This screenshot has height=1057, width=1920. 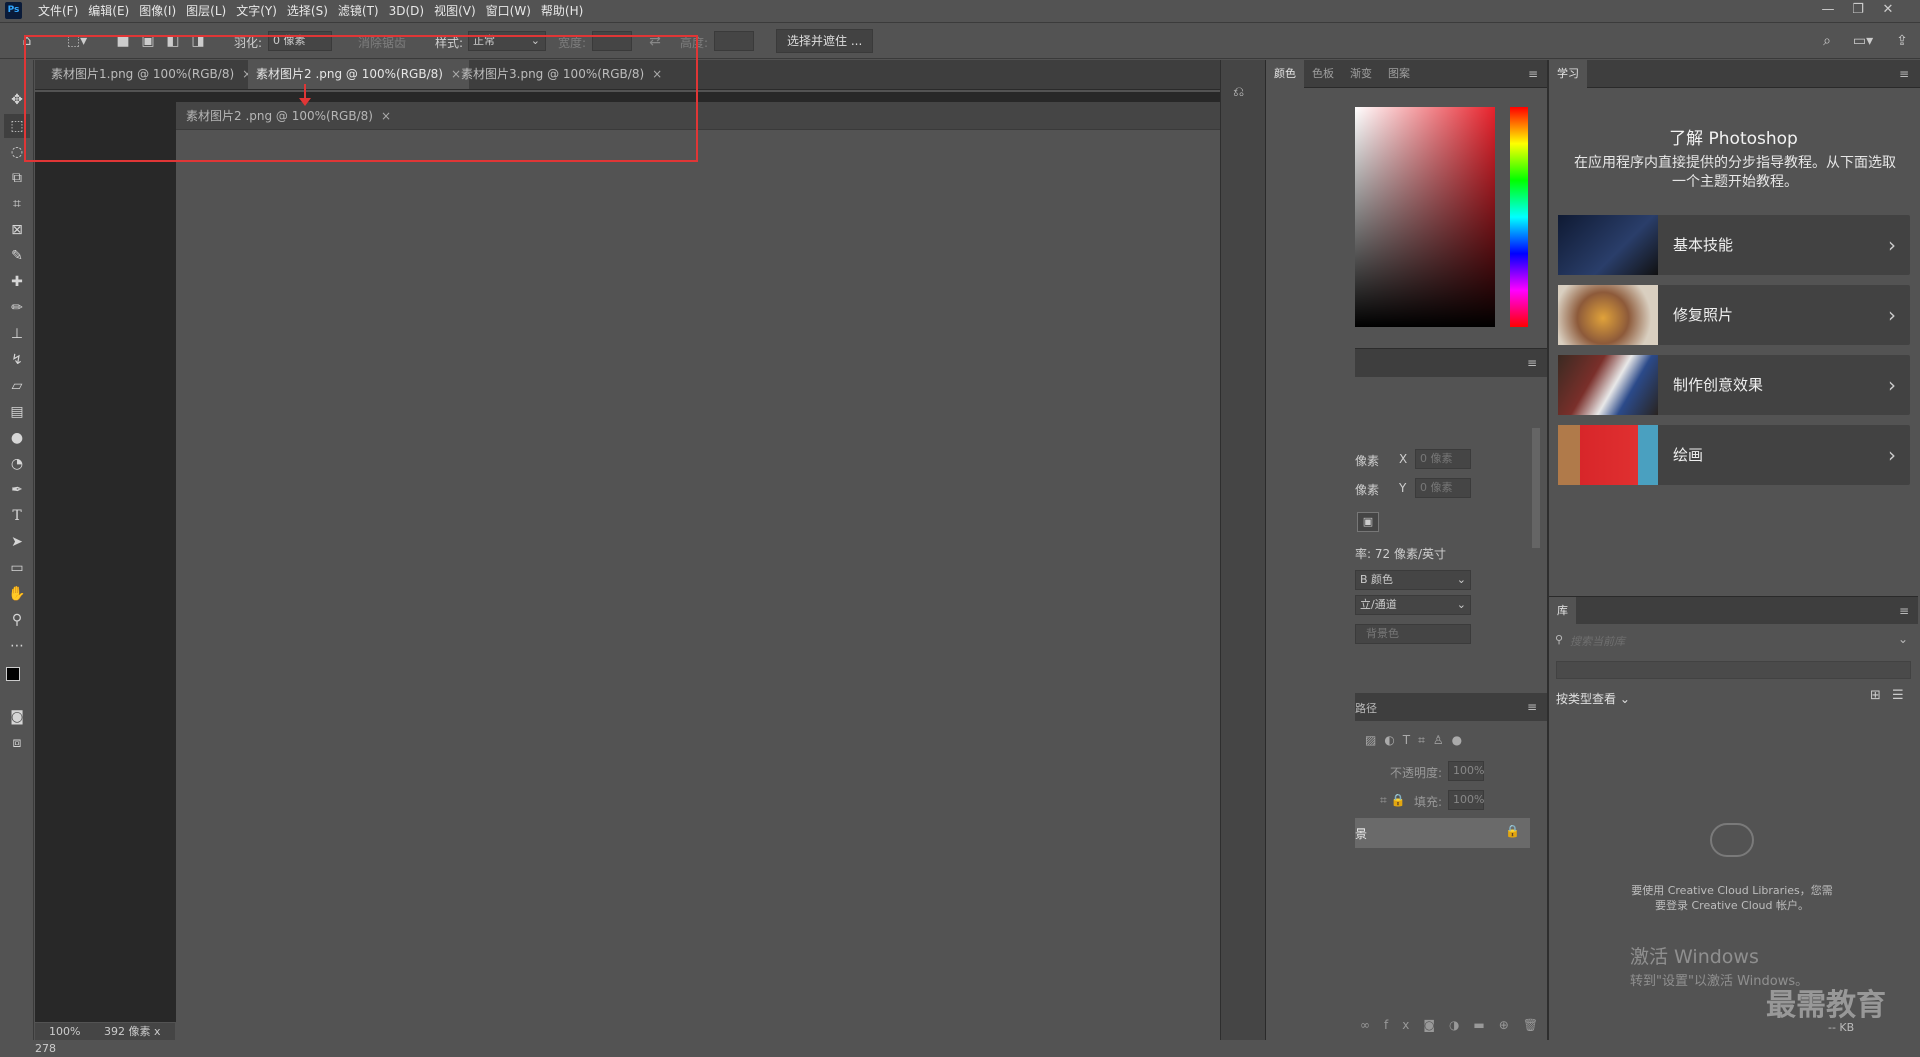 What do you see at coordinates (1597, 641) in the screenshot?
I see `library-search-input: 搜索当前库` at bounding box center [1597, 641].